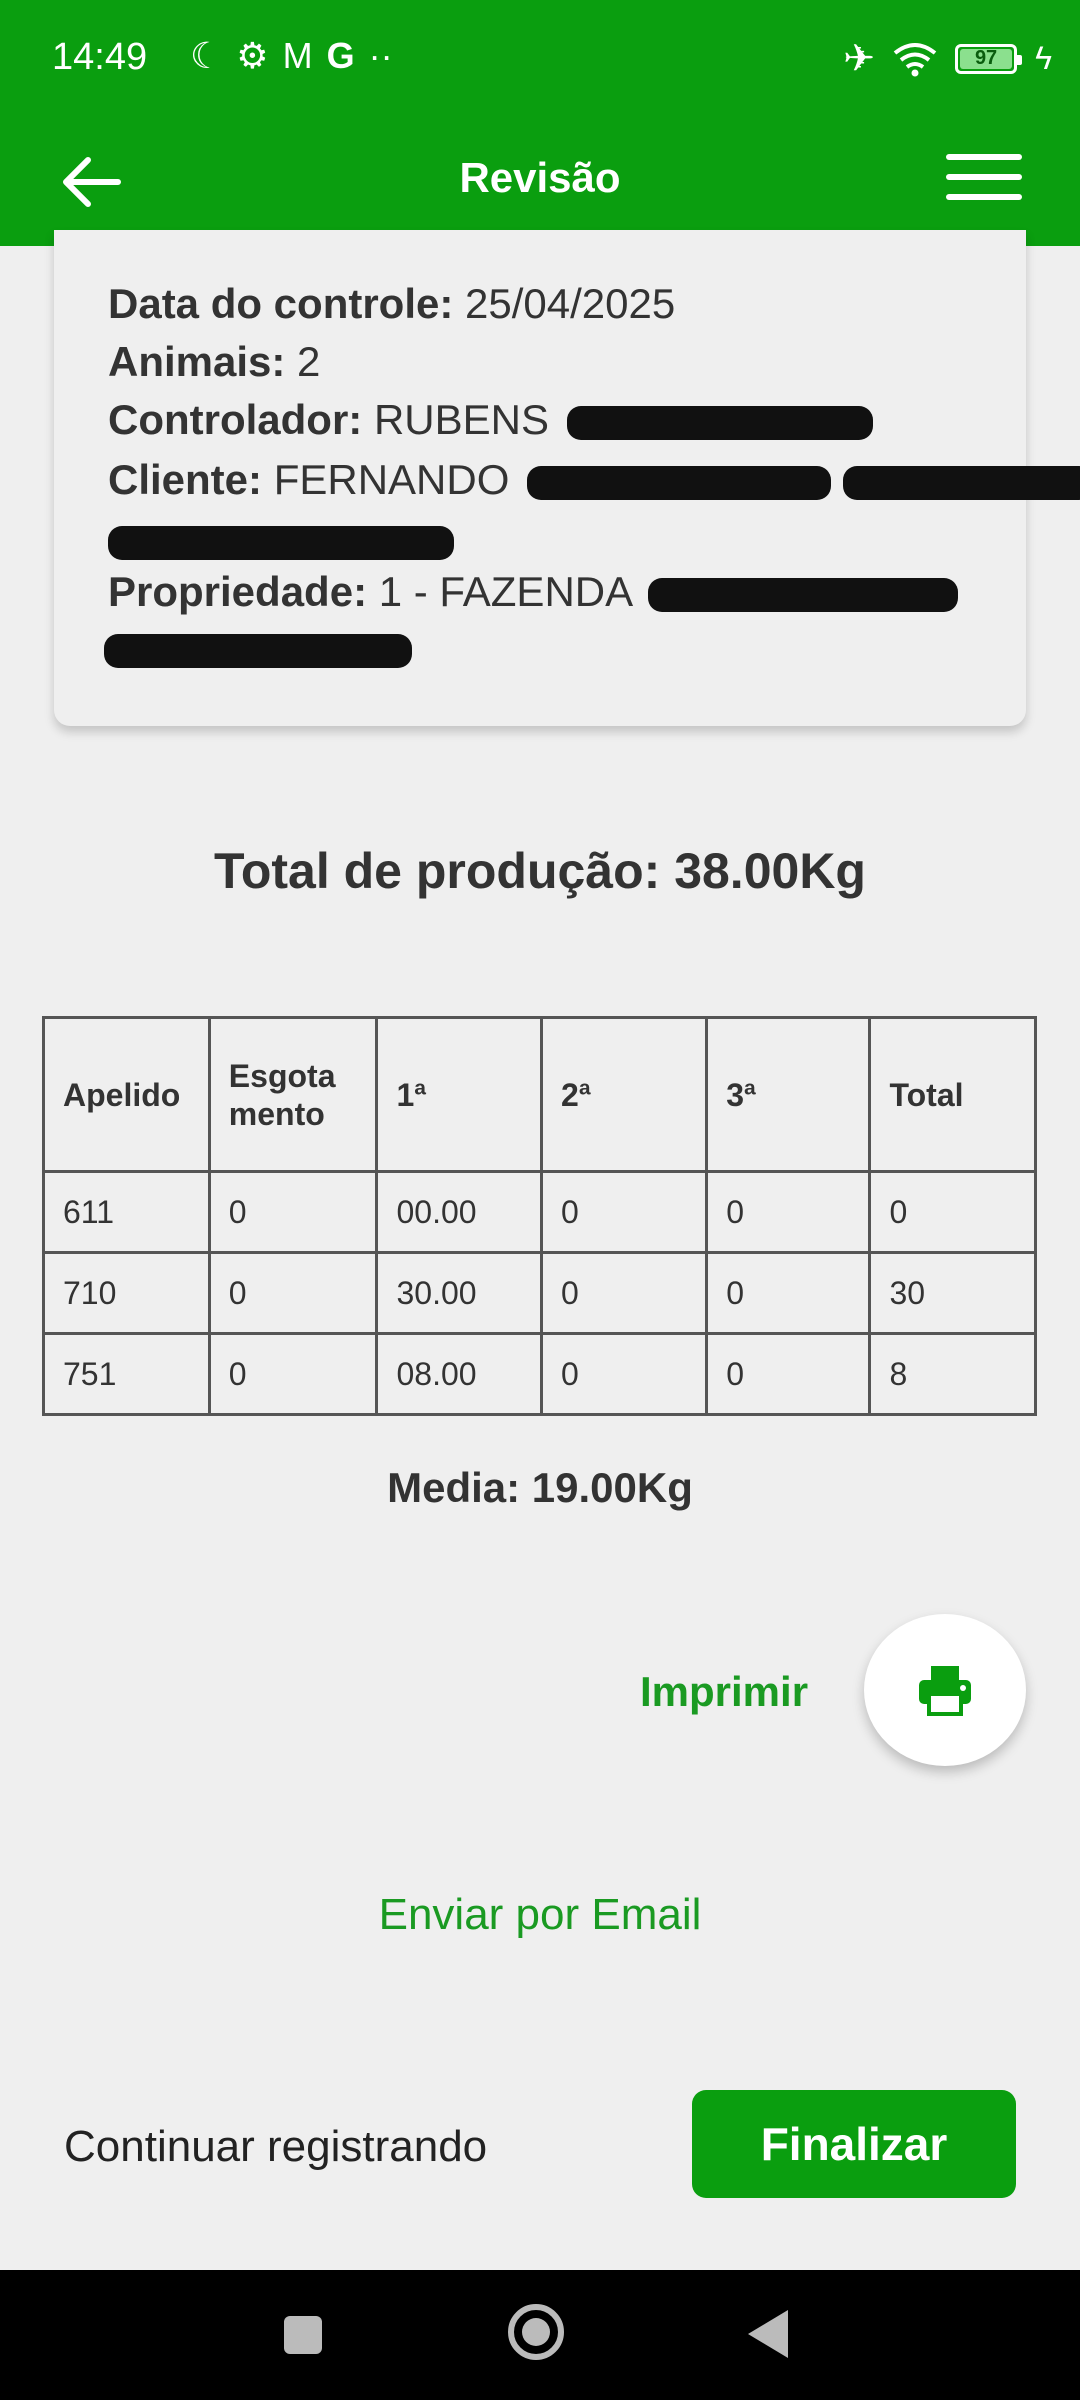  I want to click on table-cell: 710, so click(126, 1293).